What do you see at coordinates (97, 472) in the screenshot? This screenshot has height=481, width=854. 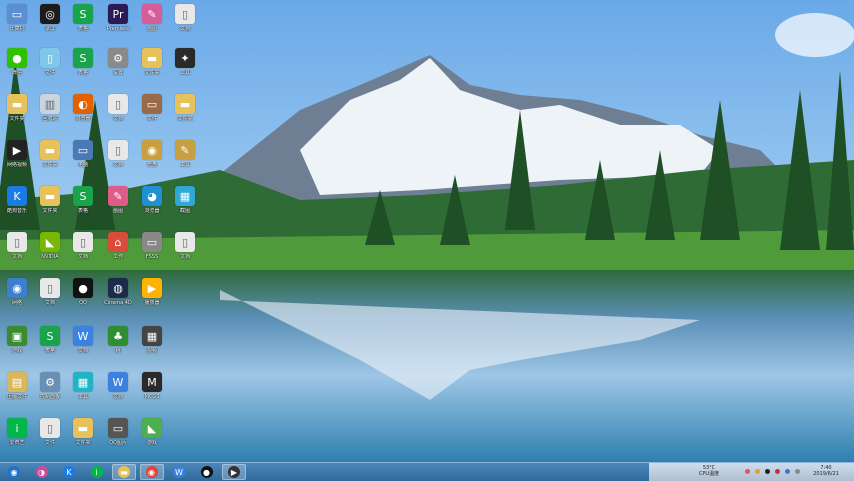 I see `iqiyi-button: i` at bounding box center [97, 472].